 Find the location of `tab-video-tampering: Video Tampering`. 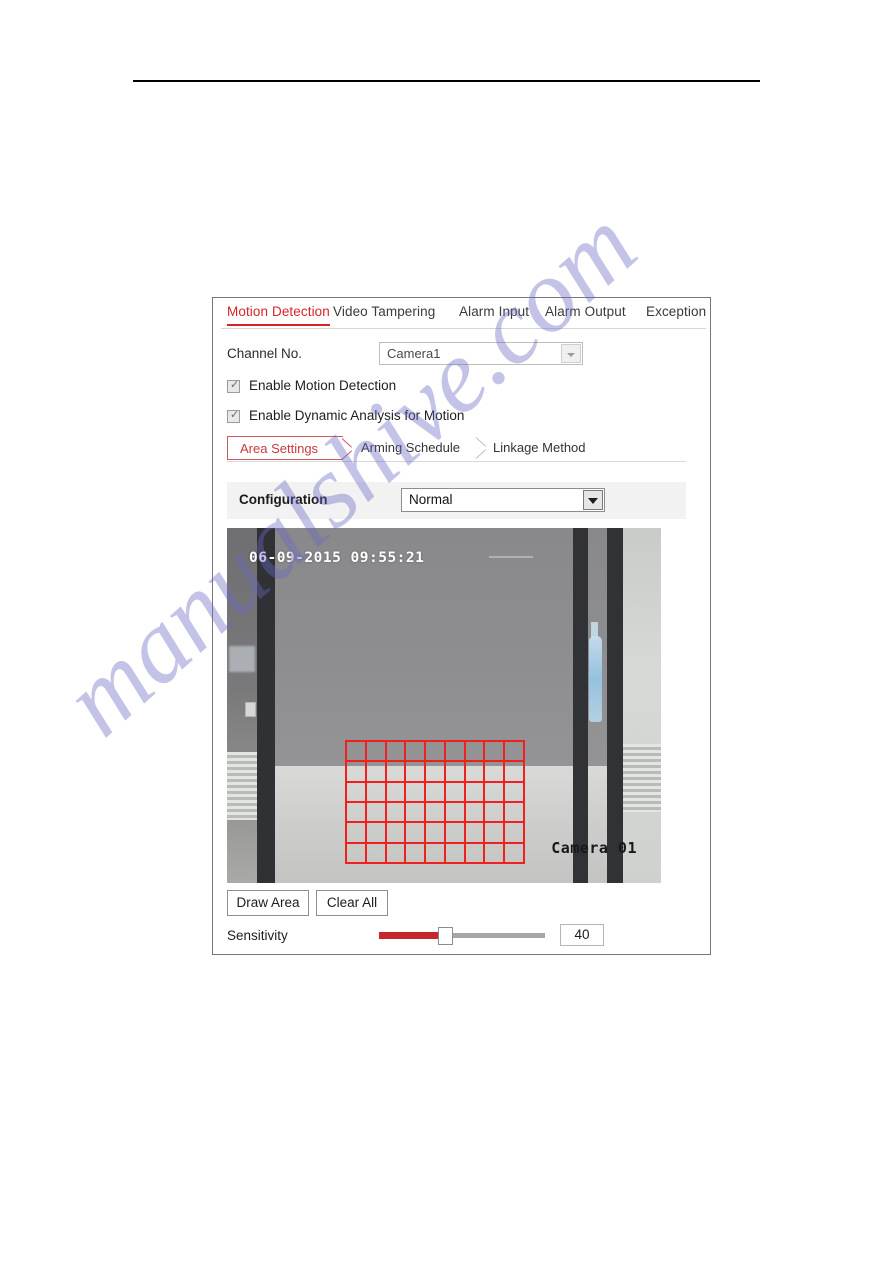

tab-video-tampering: Video Tampering is located at coordinates (384, 311).